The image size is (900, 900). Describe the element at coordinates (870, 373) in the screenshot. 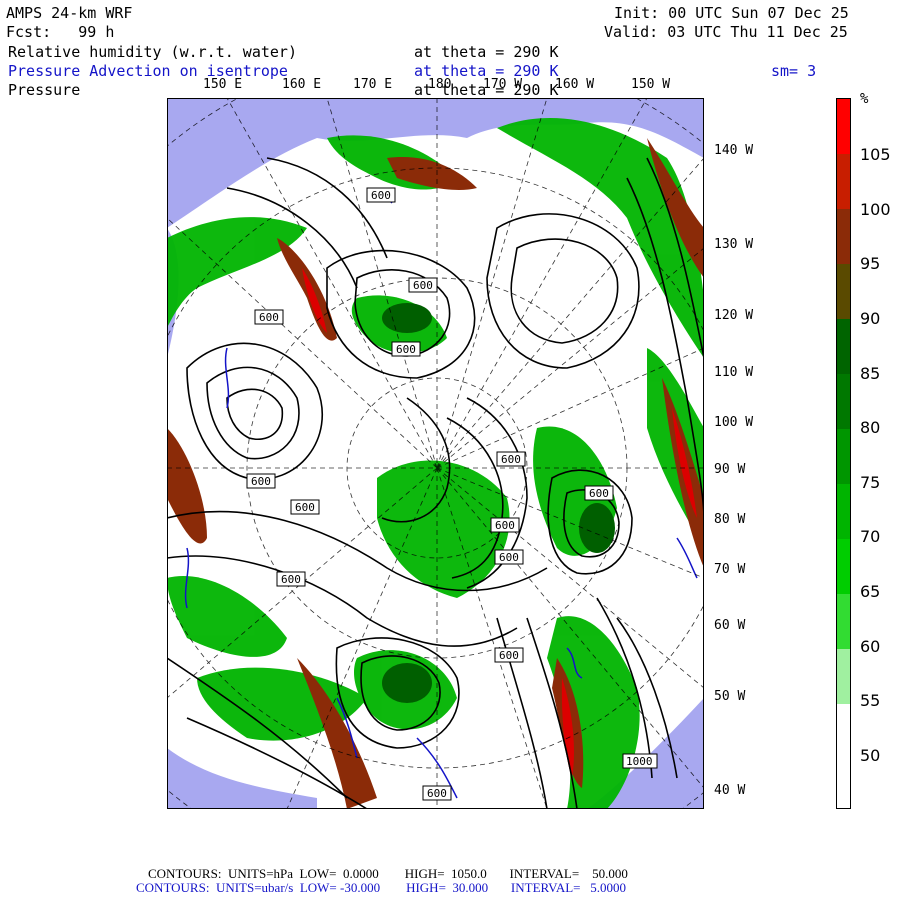

I see `colorbar-tick: 85` at that location.